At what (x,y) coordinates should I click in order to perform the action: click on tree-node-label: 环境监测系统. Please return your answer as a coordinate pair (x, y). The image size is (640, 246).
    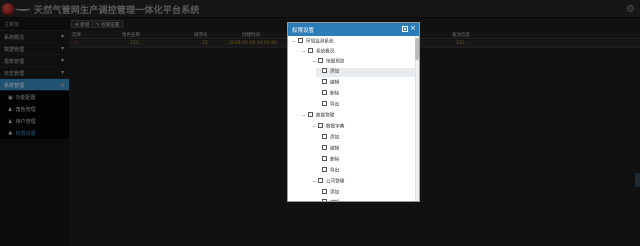
    Looking at the image, I should click on (320, 42).